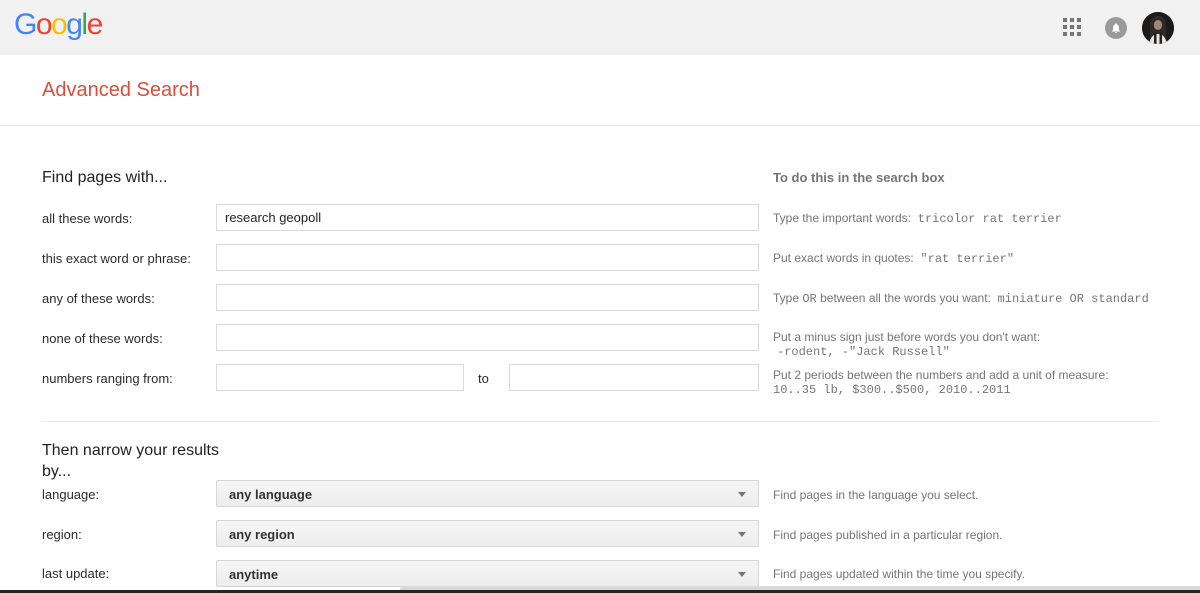  I want to click on all-these-words-input, so click(487, 217).